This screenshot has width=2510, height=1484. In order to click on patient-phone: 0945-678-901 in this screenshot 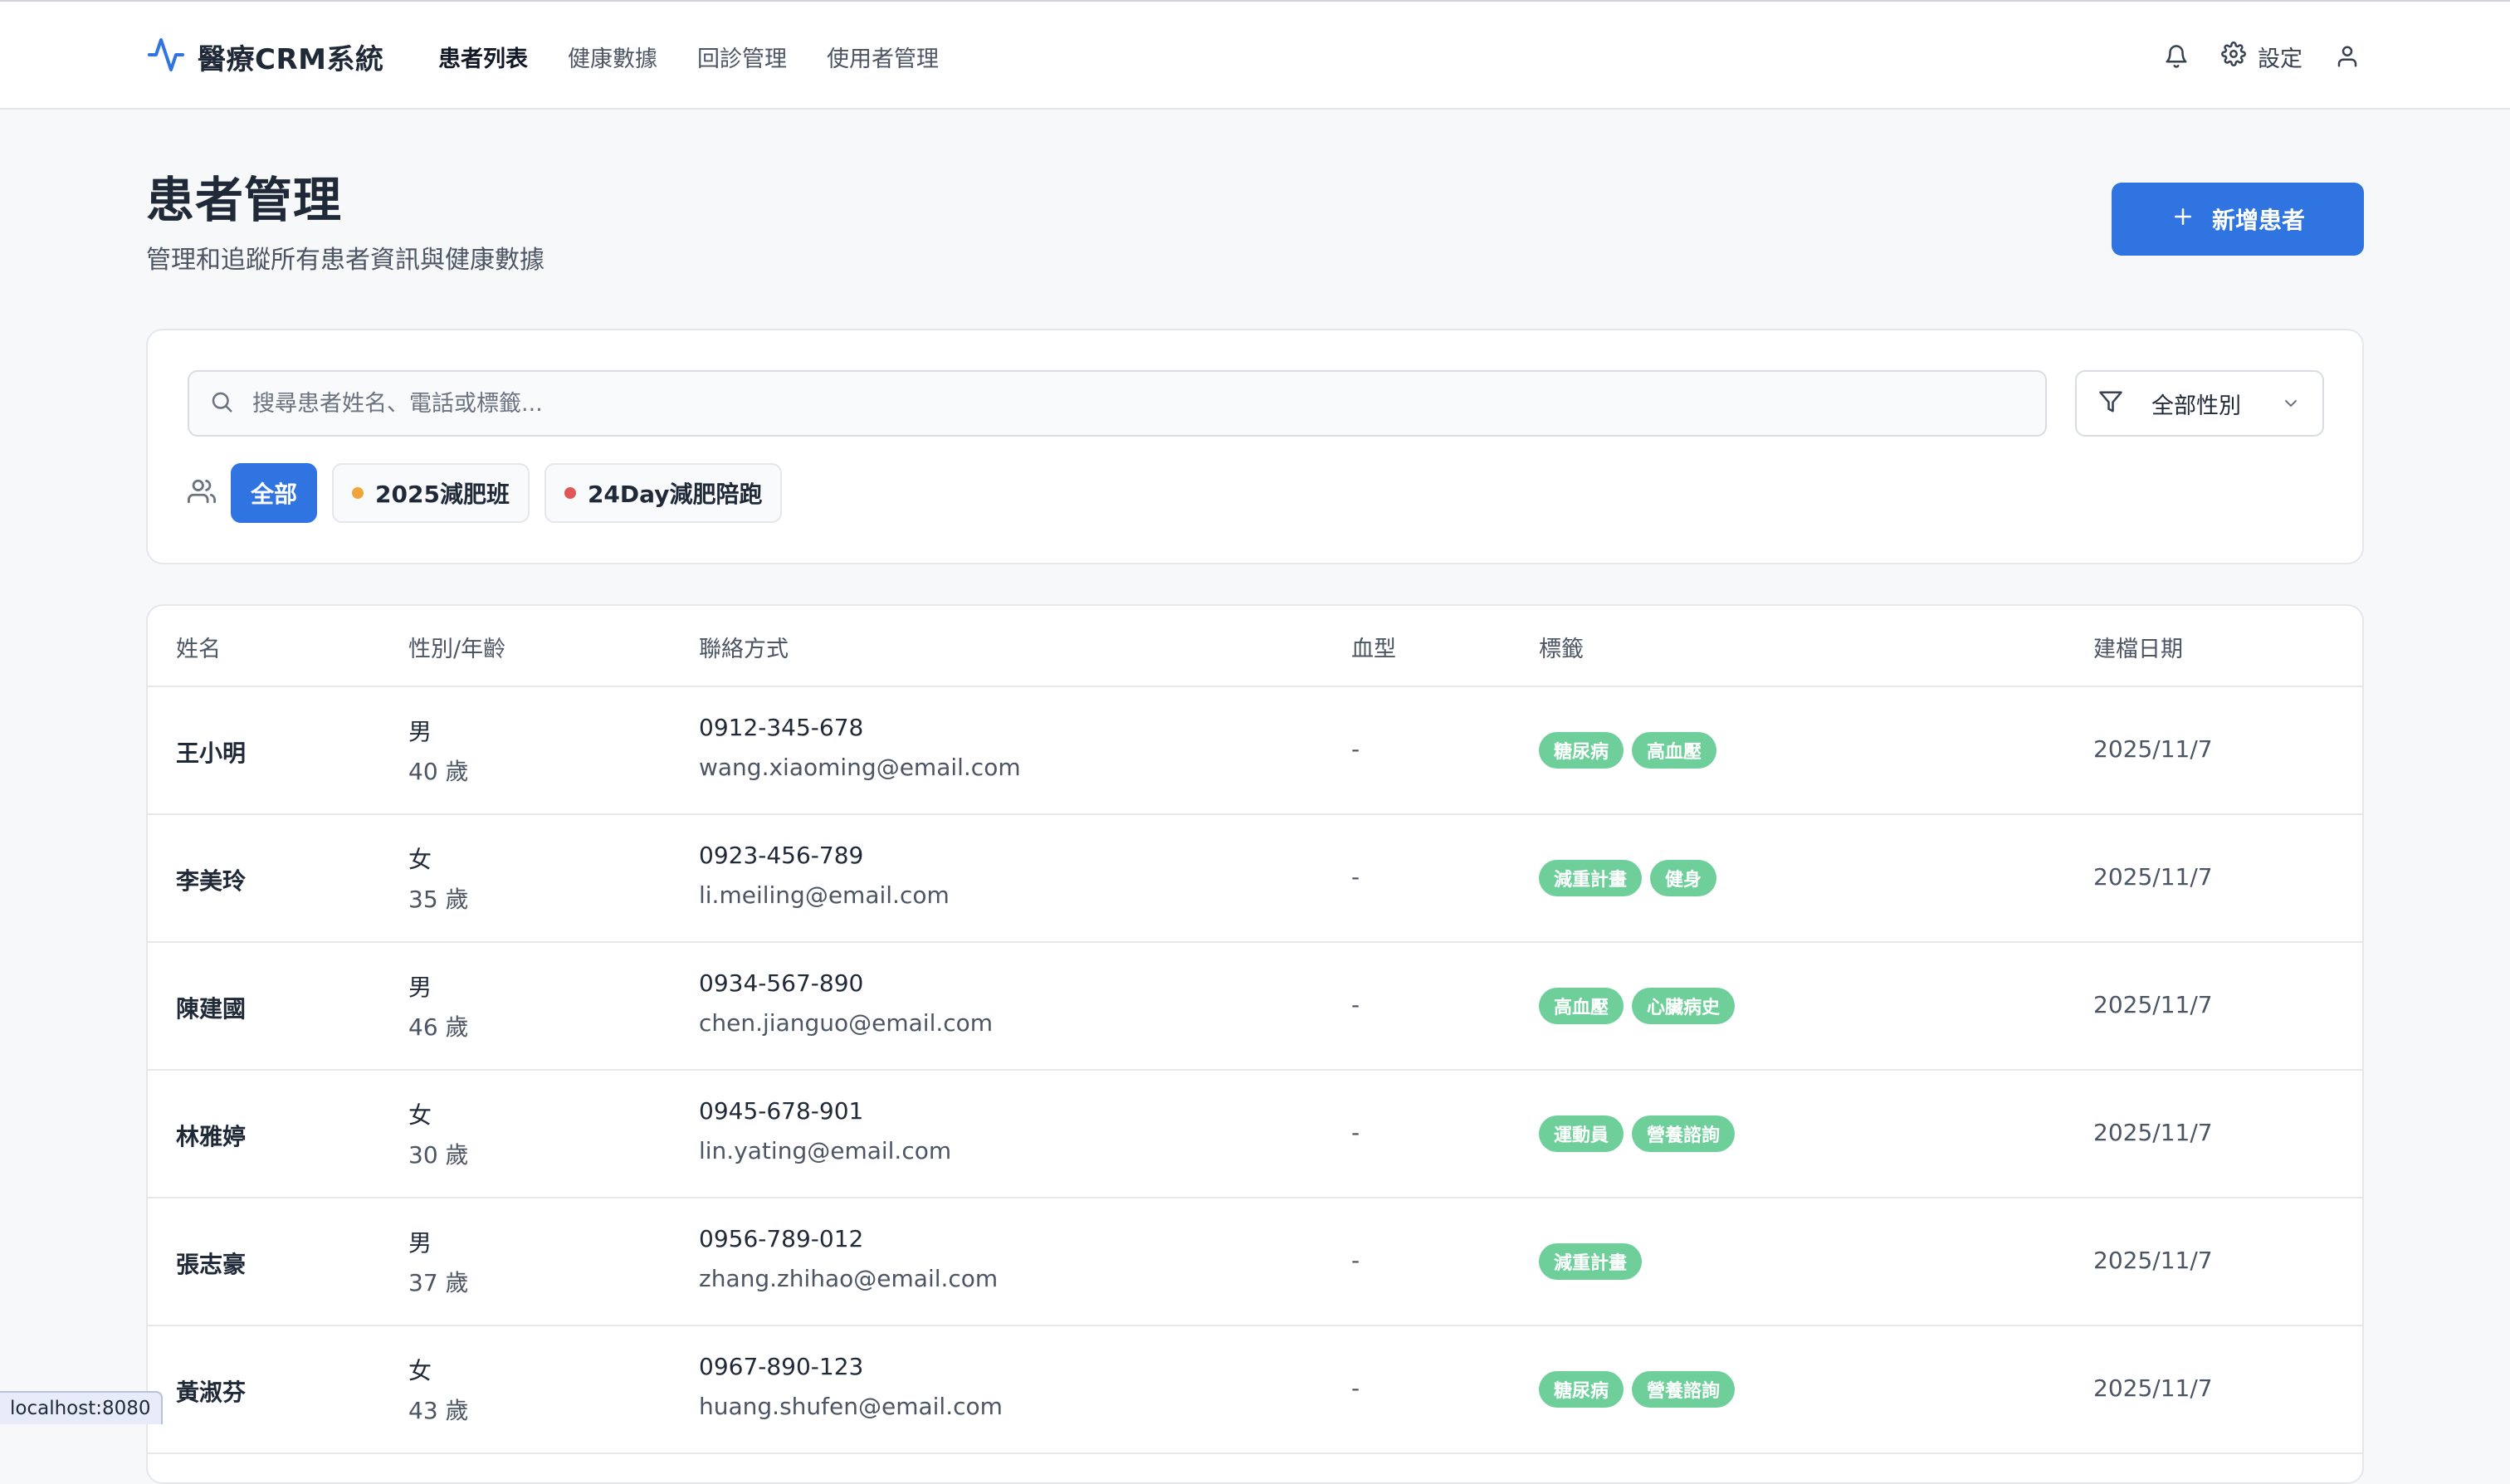, I will do `click(781, 1111)`.